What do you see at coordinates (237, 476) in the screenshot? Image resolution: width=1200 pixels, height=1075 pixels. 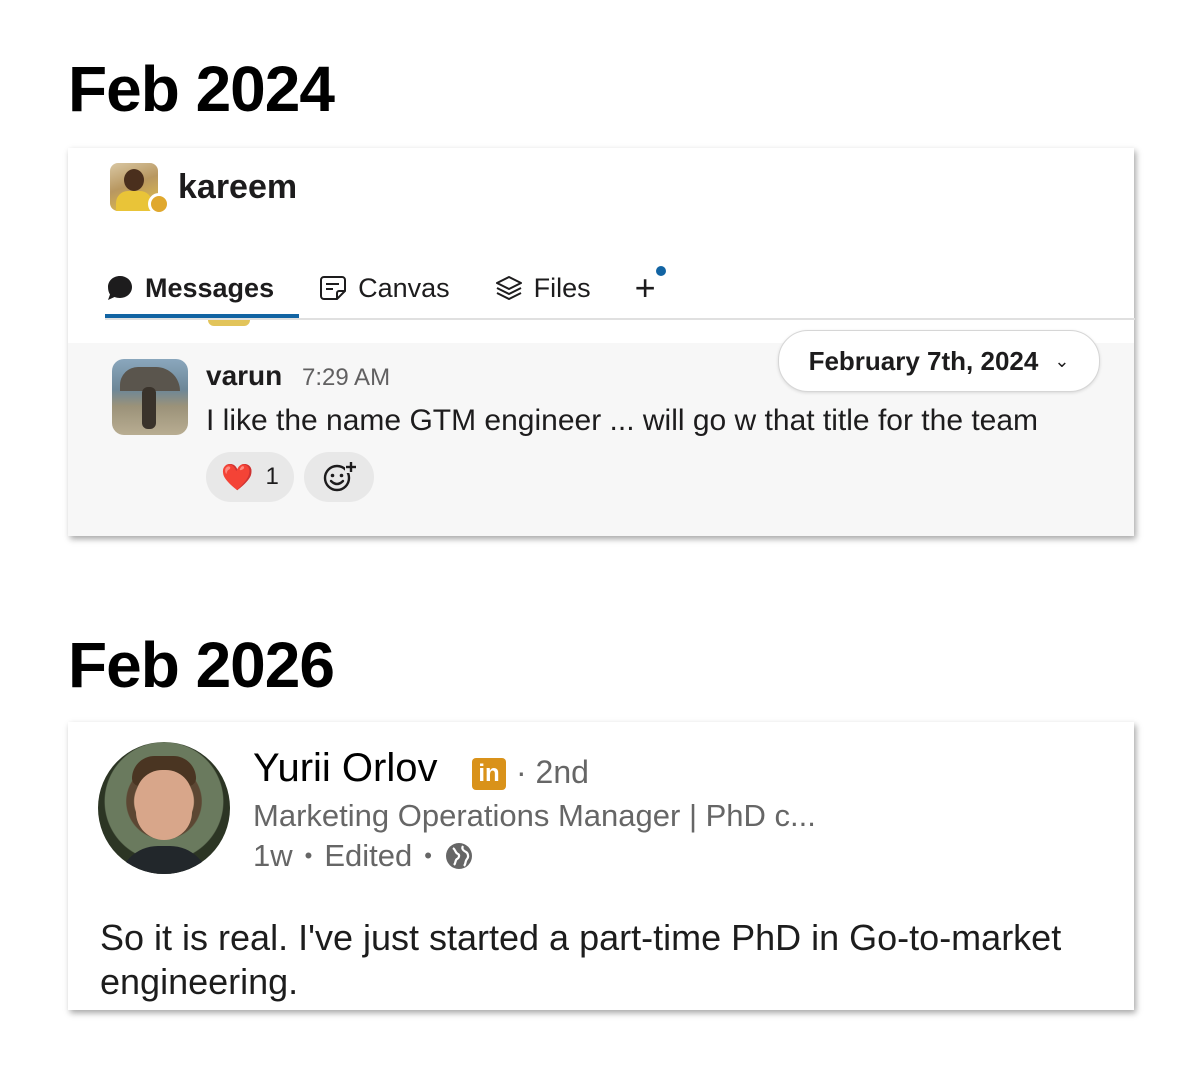 I see `heart-emoji: ❤️` at bounding box center [237, 476].